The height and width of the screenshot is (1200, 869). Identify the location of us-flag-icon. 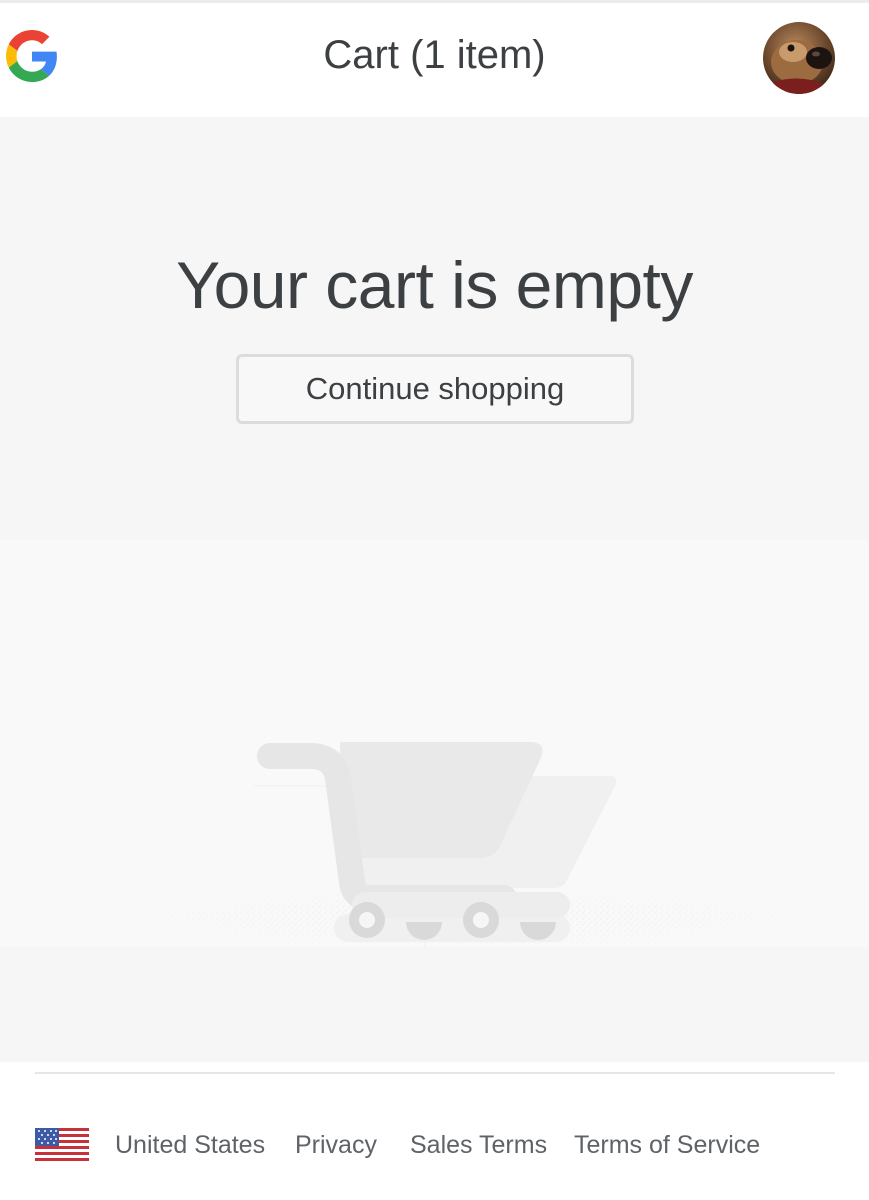
(62, 1146).